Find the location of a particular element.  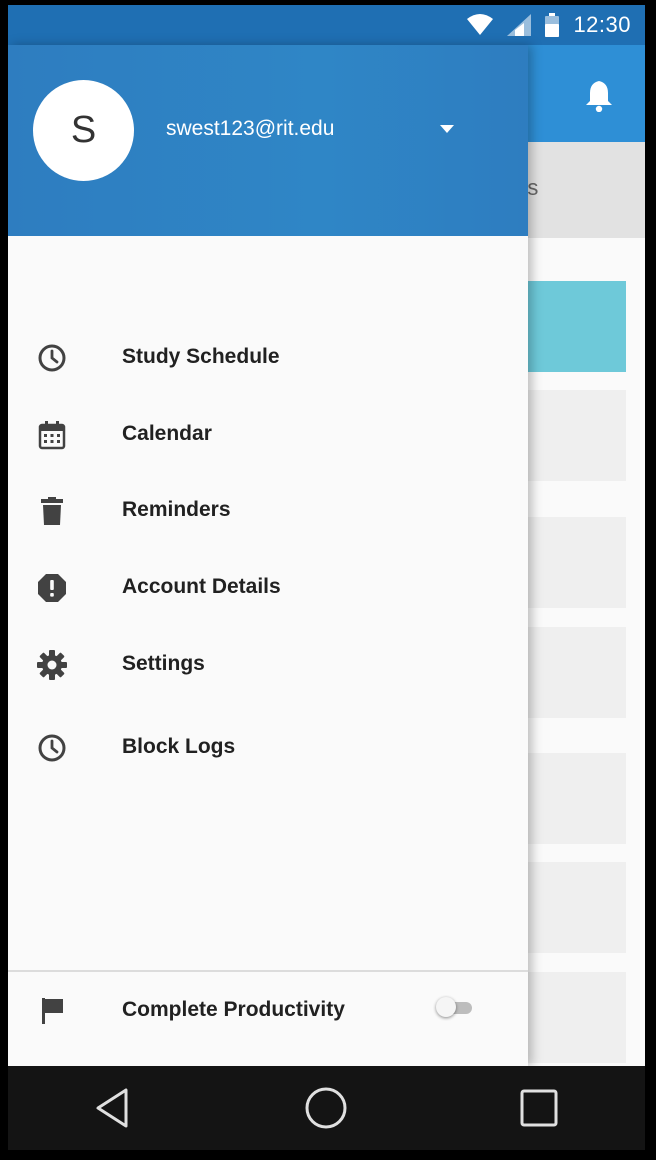

menu-item-settings: Settings is located at coordinates (268, 665).